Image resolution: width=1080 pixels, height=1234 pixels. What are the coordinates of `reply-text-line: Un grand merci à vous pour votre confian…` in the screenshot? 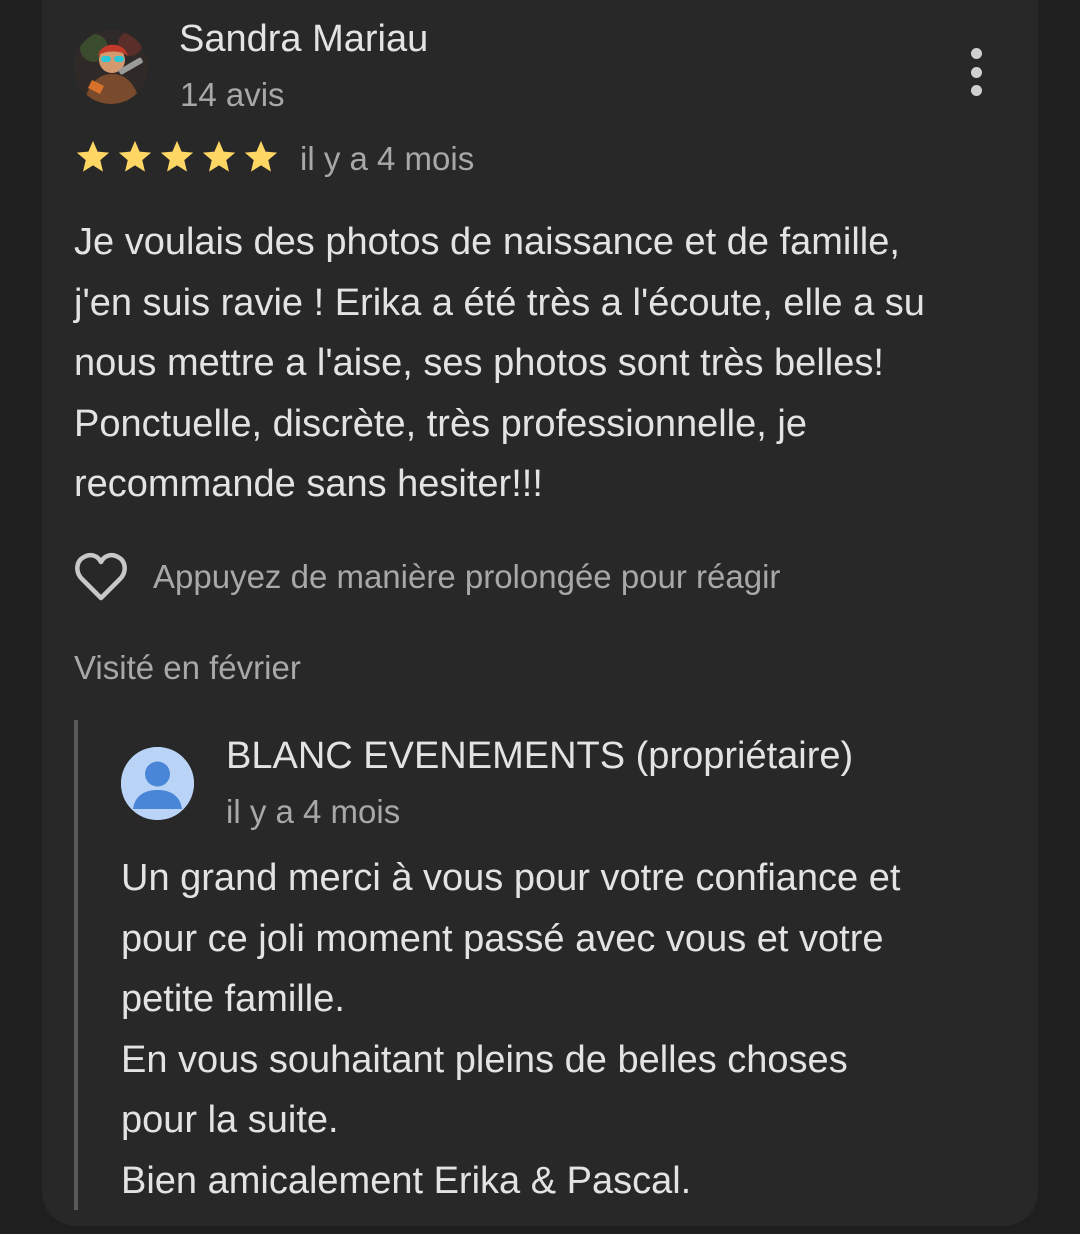 It's located at (511, 878).